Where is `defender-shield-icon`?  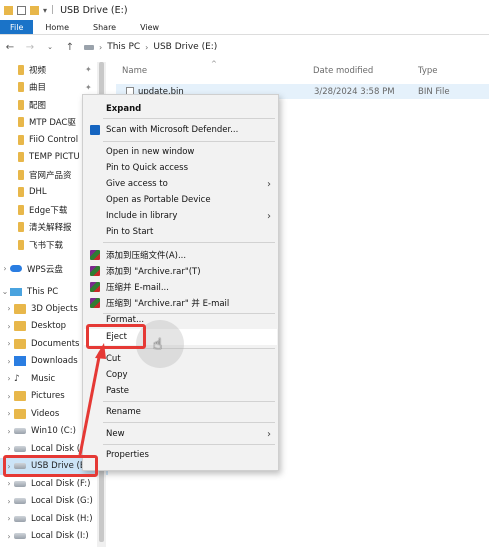
defender-shield-icon is located at coordinates (95, 130).